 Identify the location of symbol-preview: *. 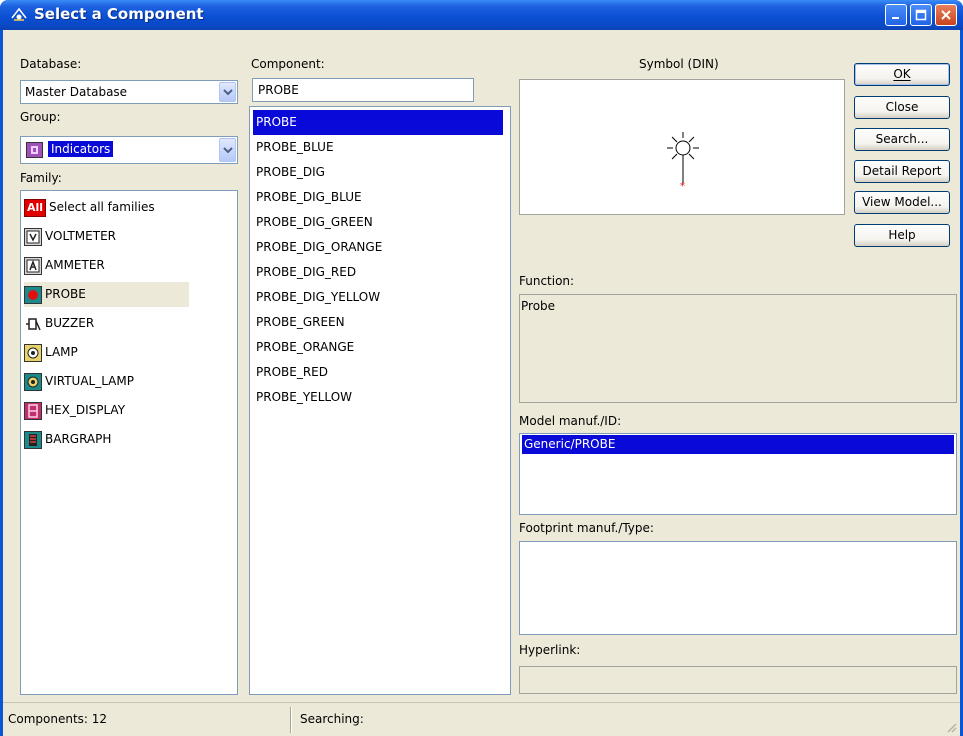
(682, 147).